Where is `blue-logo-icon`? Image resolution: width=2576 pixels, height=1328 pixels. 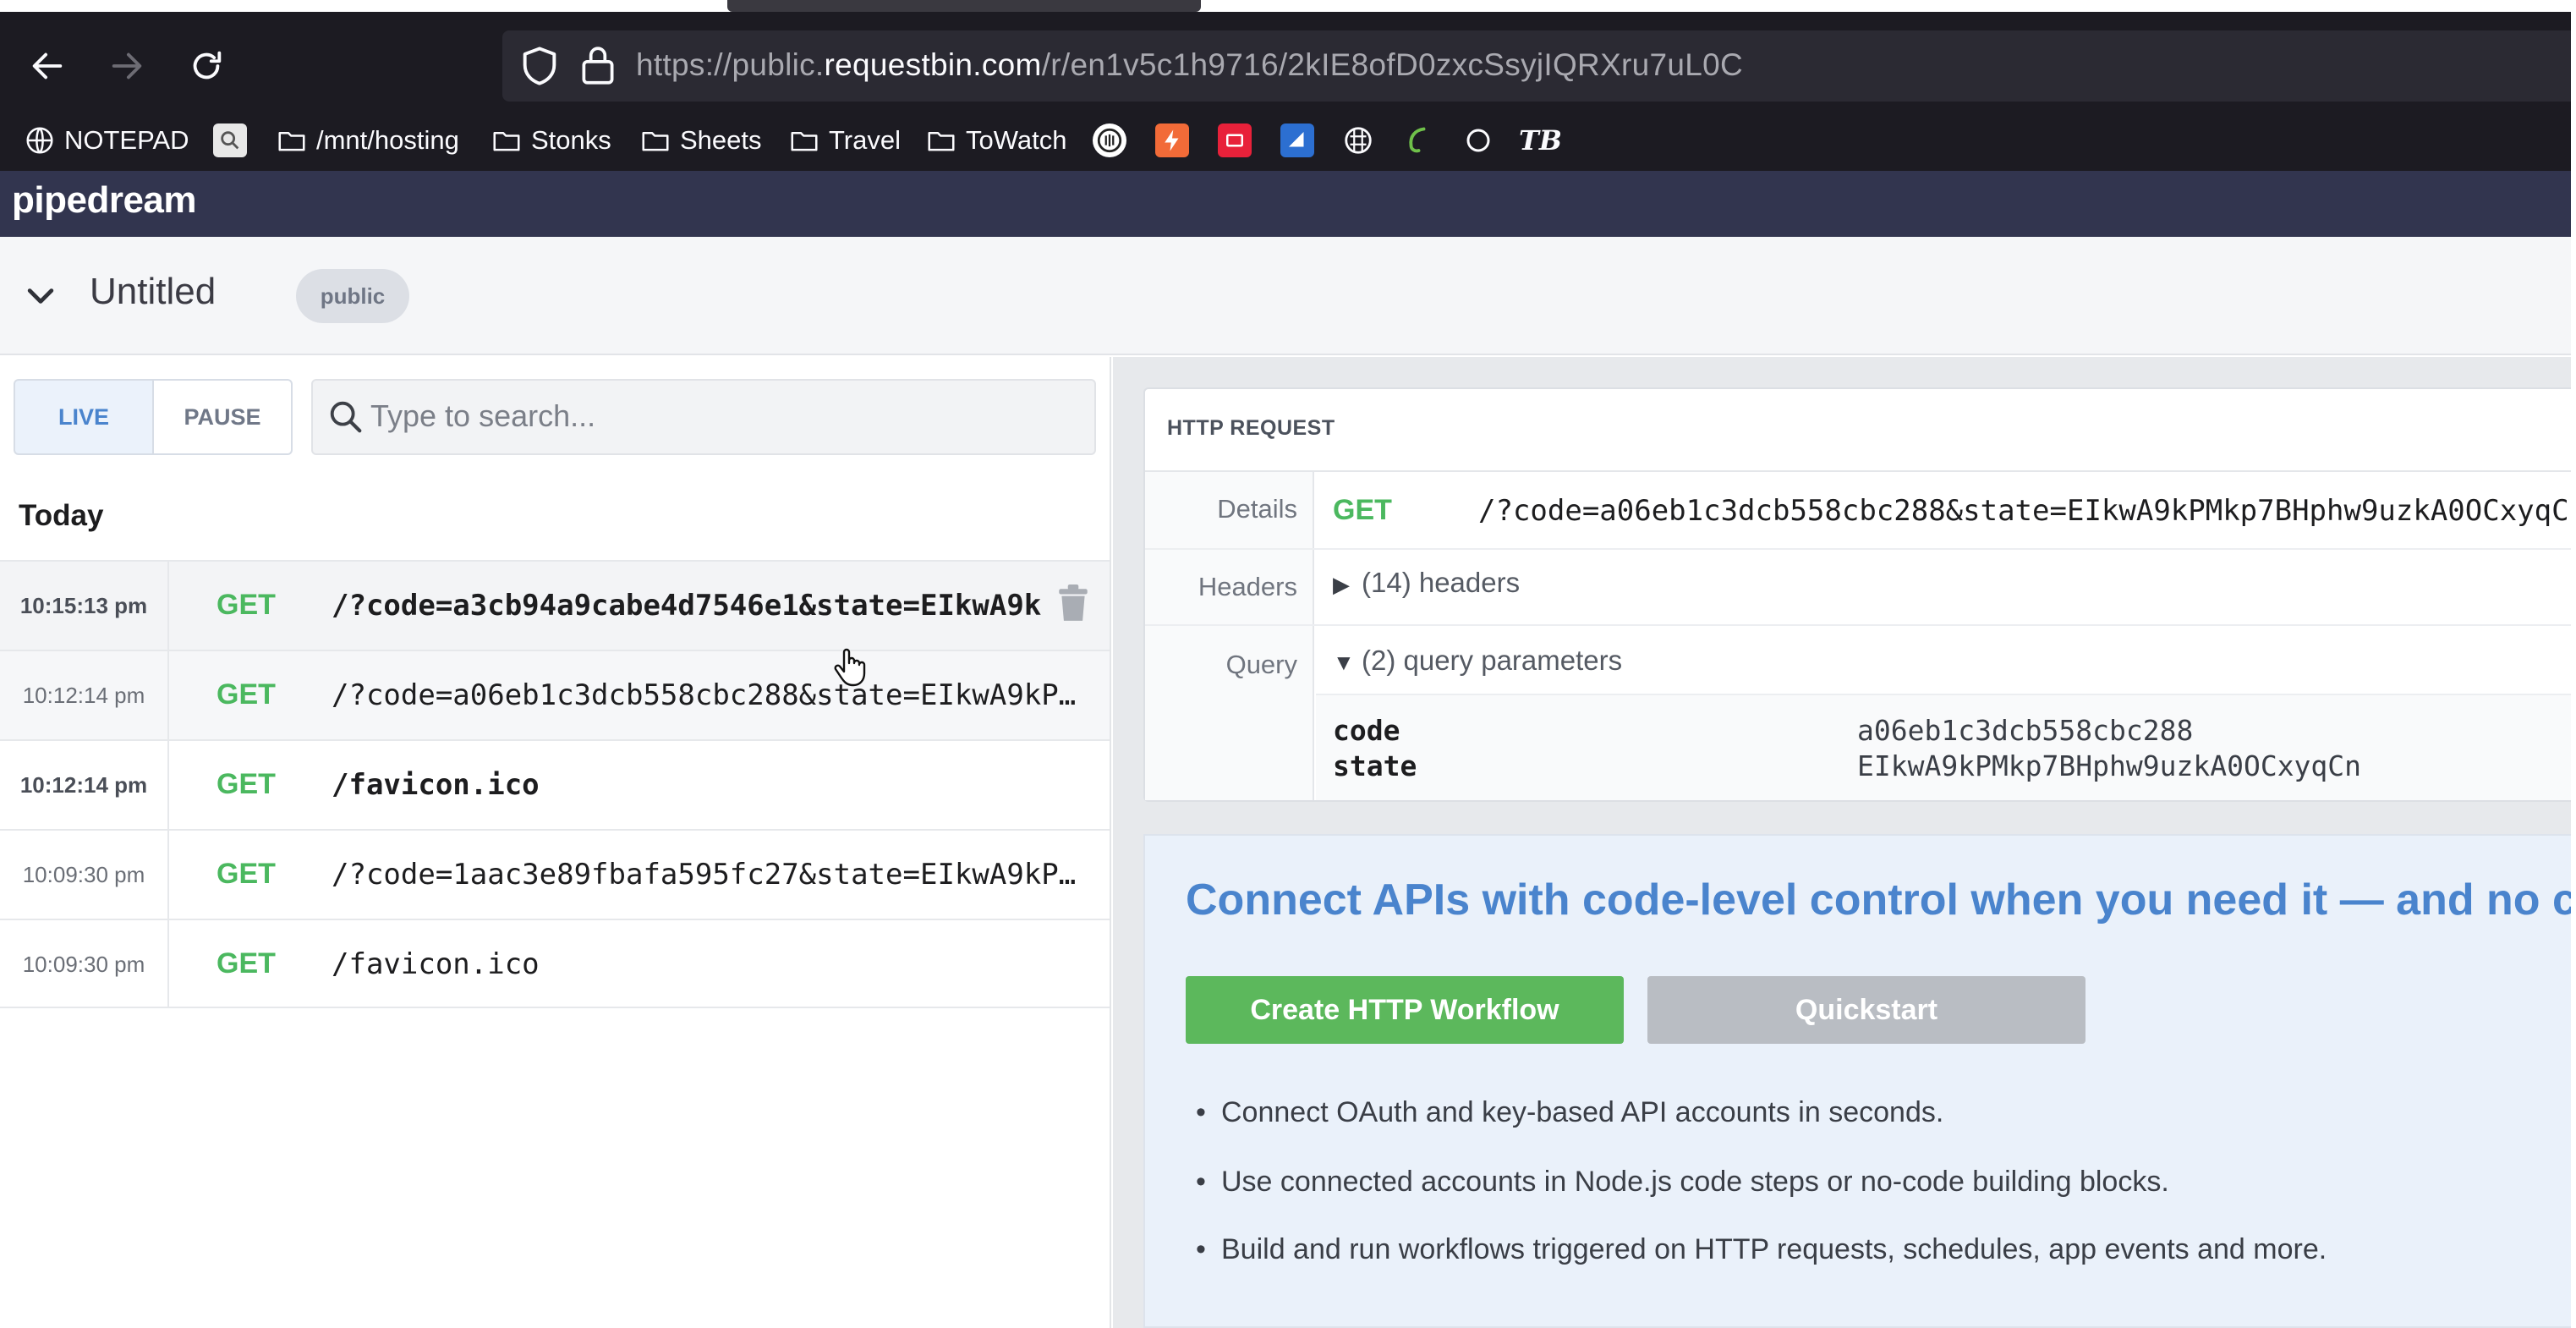
blue-logo-icon is located at coordinates (1296, 139).